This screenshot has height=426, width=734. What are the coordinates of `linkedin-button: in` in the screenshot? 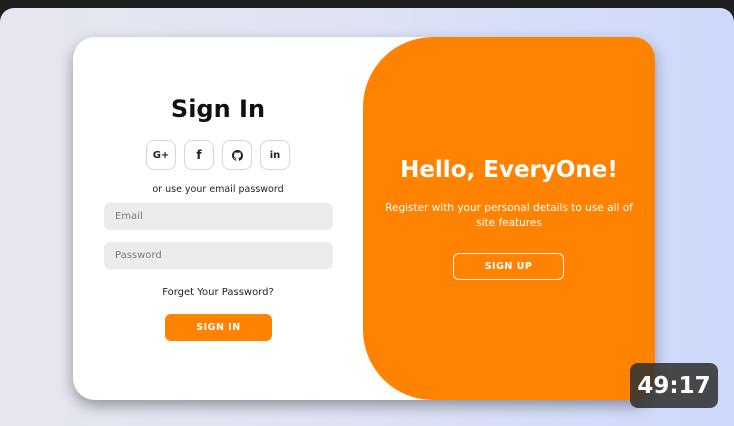 It's located at (275, 155).